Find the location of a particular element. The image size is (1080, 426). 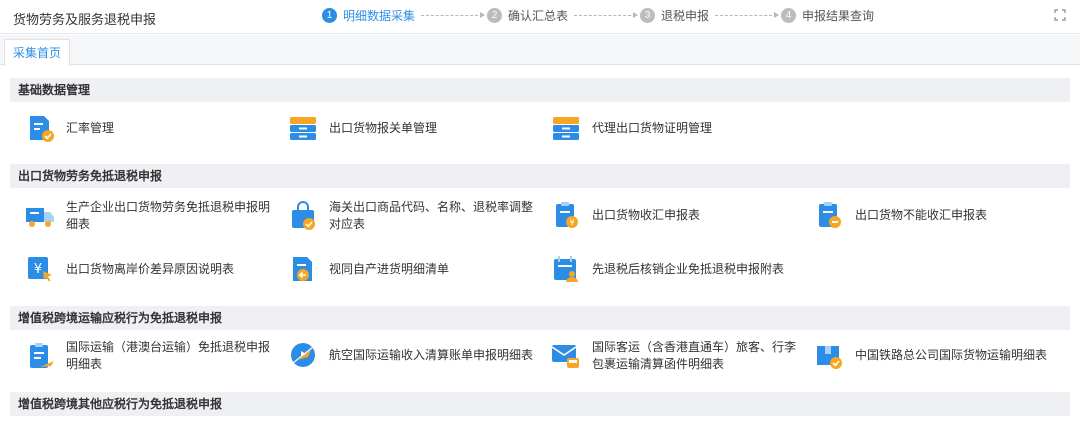

step-3: 3 退税申报 is located at coordinates (674, 15).